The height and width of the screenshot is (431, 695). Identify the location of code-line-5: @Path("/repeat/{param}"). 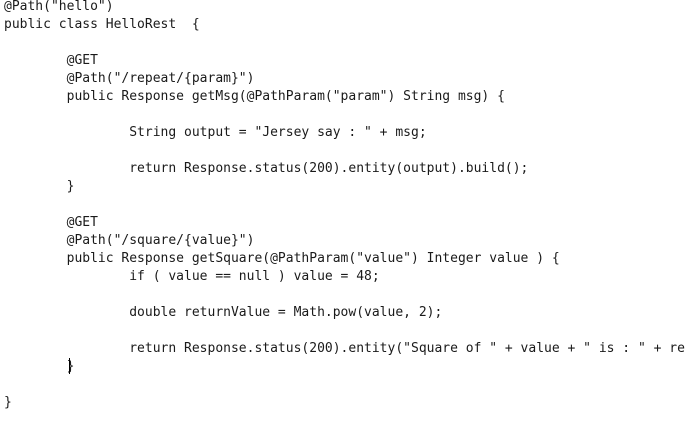
(129, 78).